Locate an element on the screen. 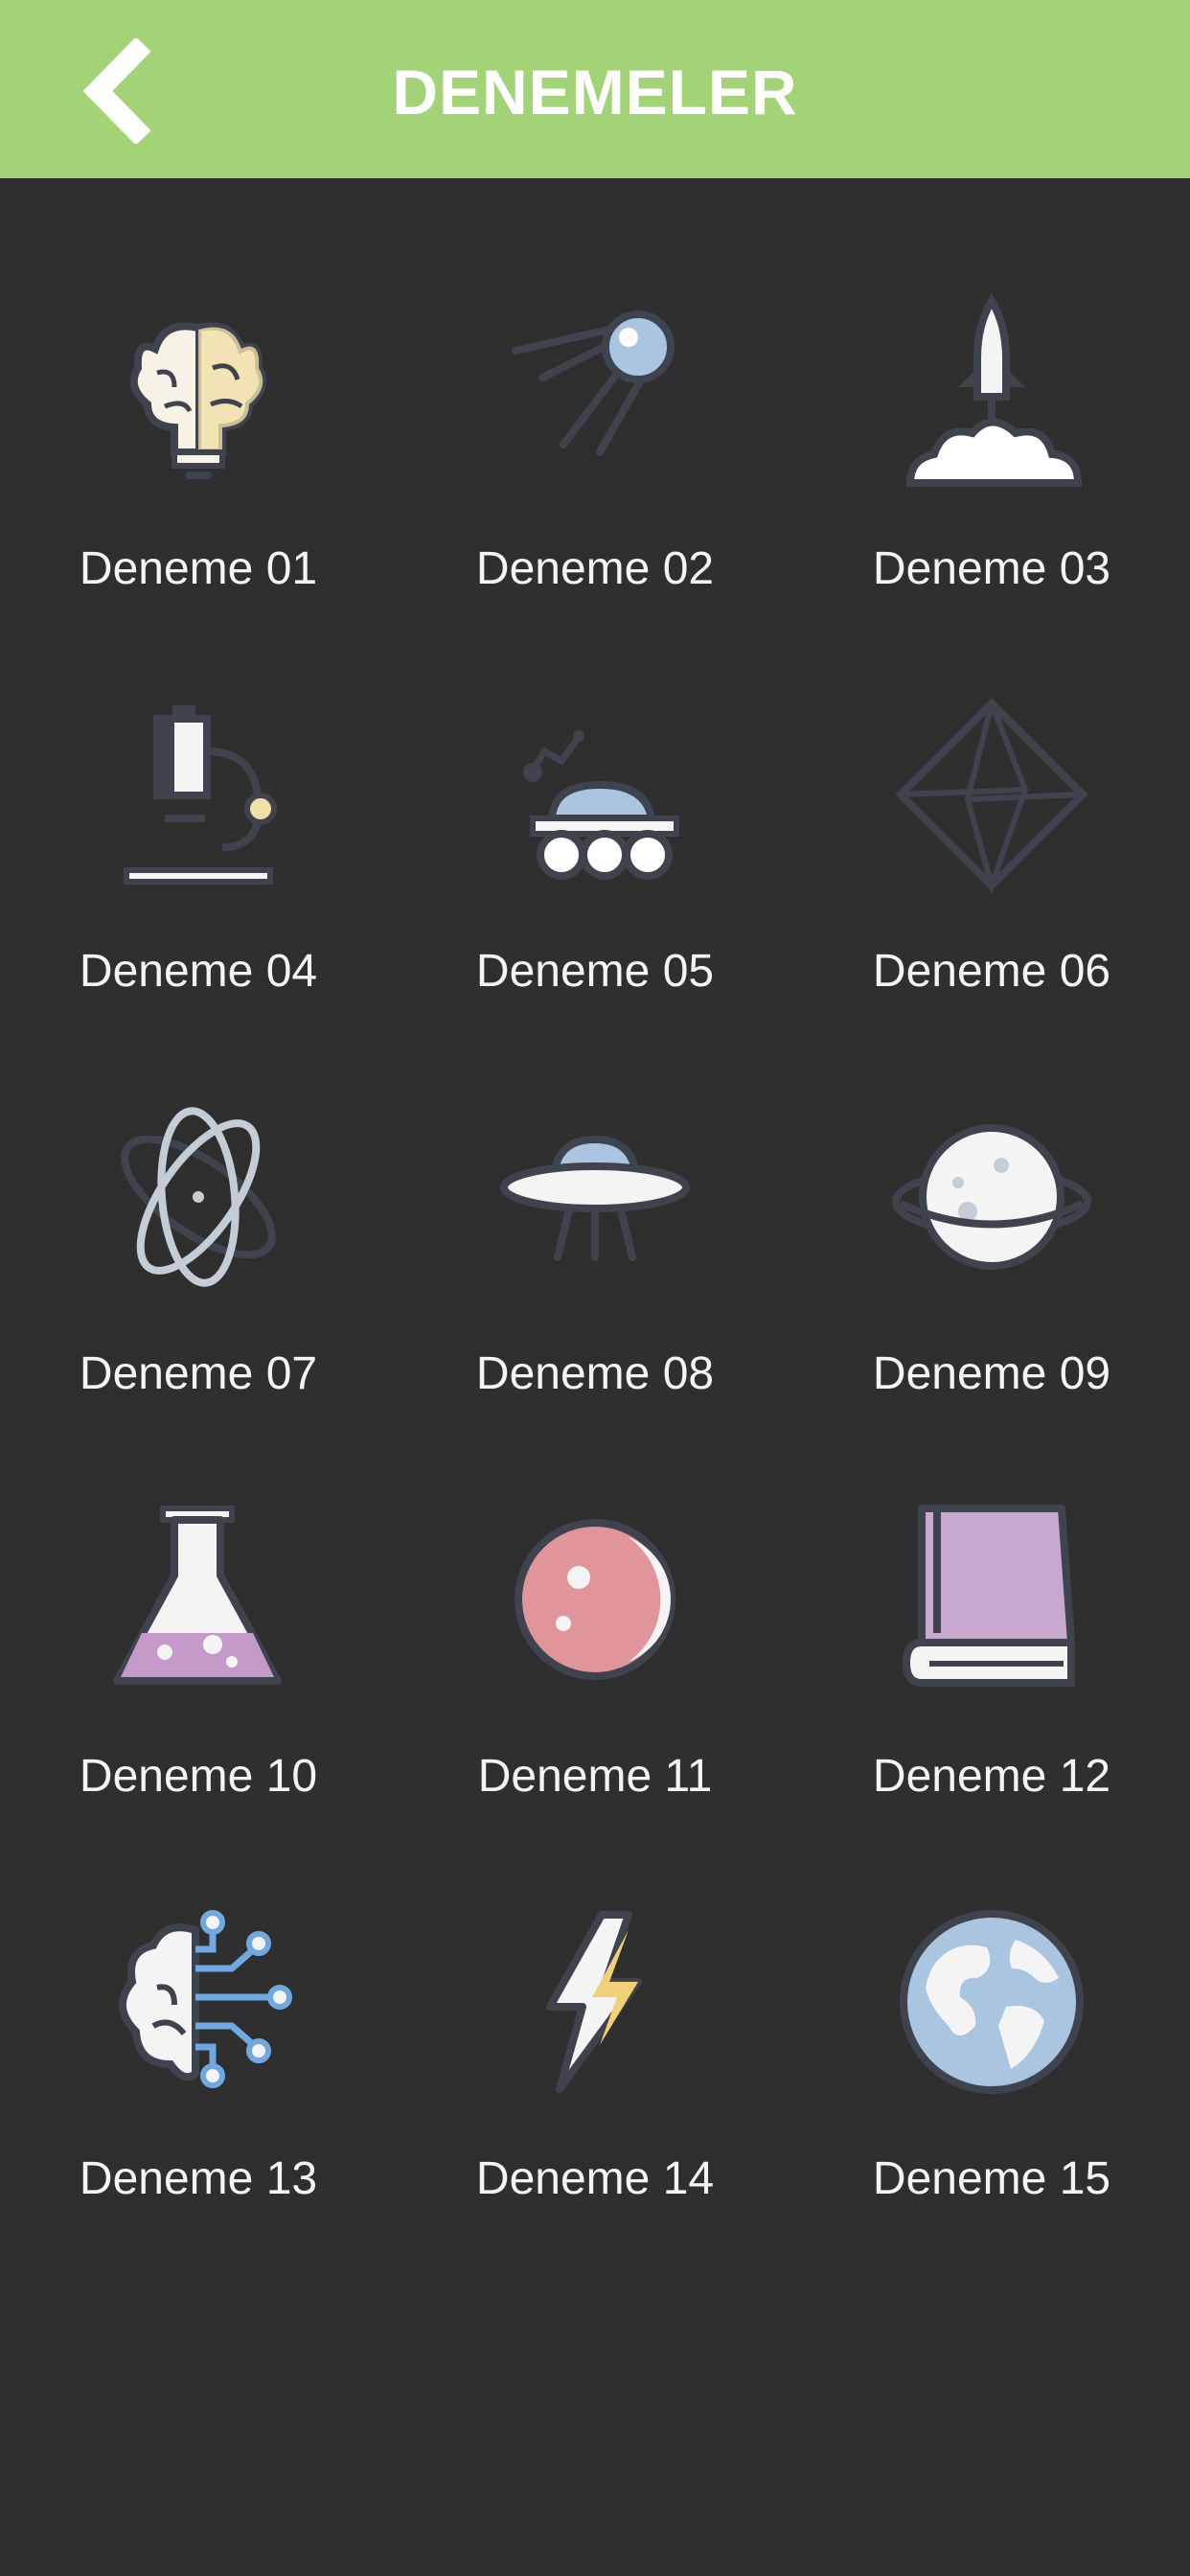  test-tile-13: Deneme 13 is located at coordinates (199, 1996).